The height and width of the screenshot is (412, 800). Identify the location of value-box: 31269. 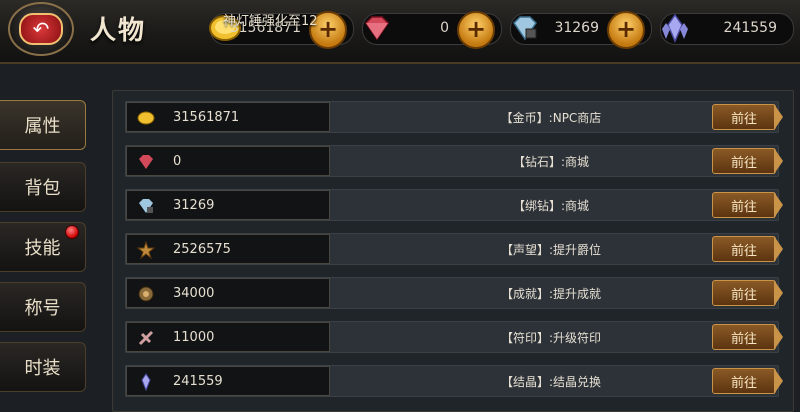
(228, 205).